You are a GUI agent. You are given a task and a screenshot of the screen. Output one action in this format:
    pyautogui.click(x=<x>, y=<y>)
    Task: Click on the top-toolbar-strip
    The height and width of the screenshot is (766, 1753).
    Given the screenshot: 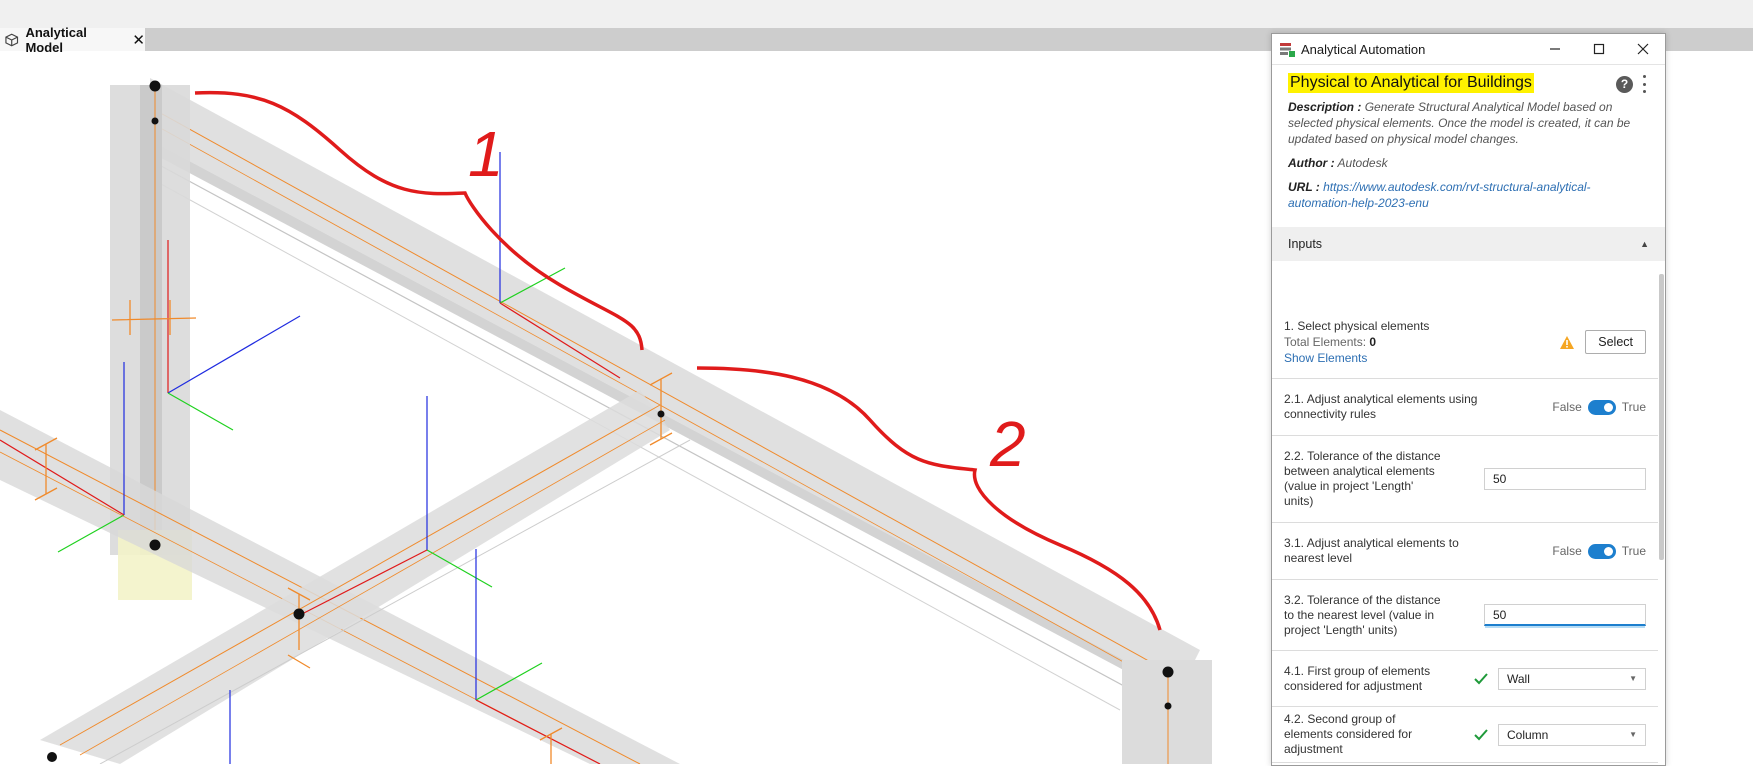 What is the action you would take?
    pyautogui.click(x=876, y=14)
    